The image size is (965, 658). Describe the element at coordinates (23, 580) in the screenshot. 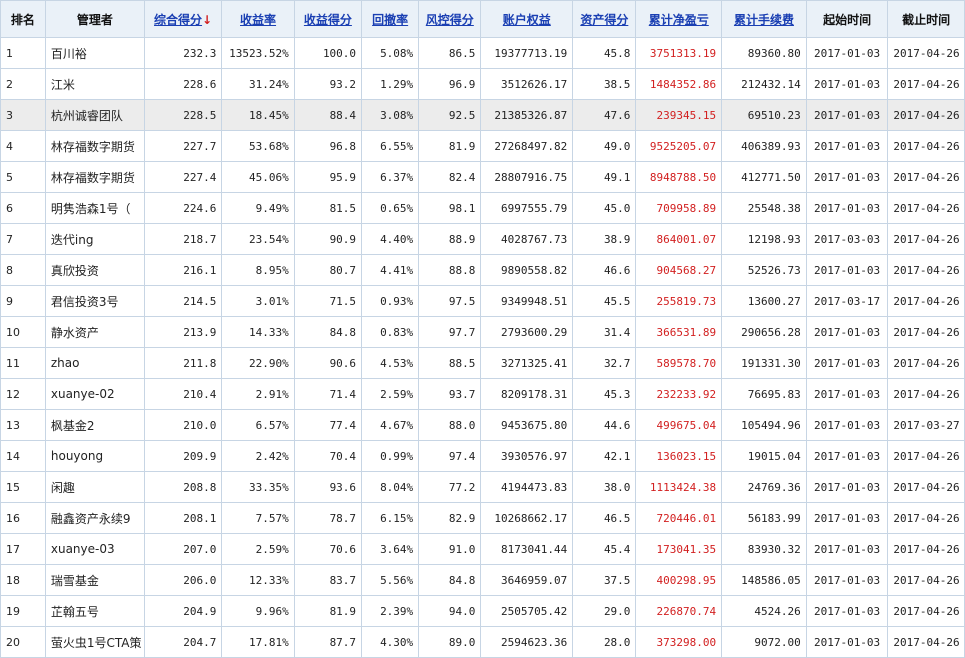

I see `rank-cell: 18` at that location.